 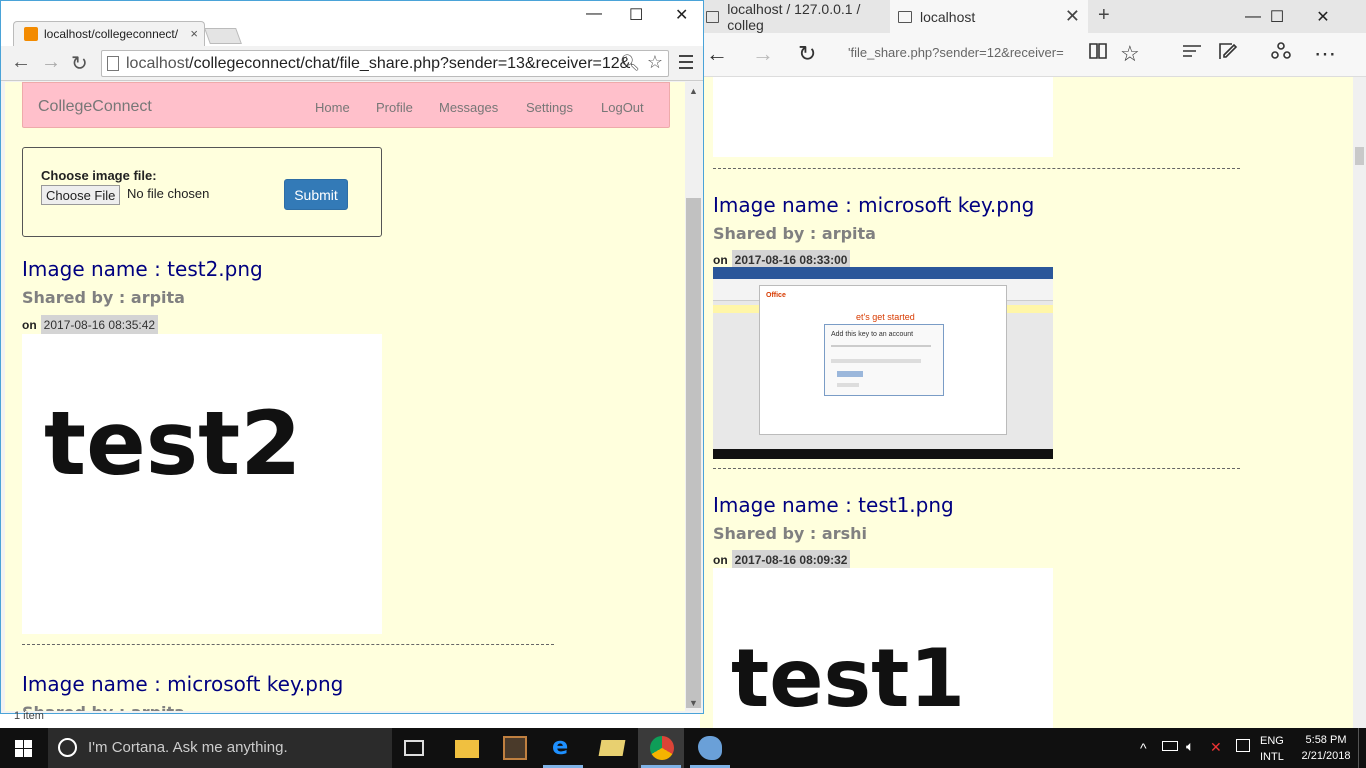 What do you see at coordinates (693, 91) in the screenshot?
I see `scroll-up-arrow-icon: ▲` at bounding box center [693, 91].